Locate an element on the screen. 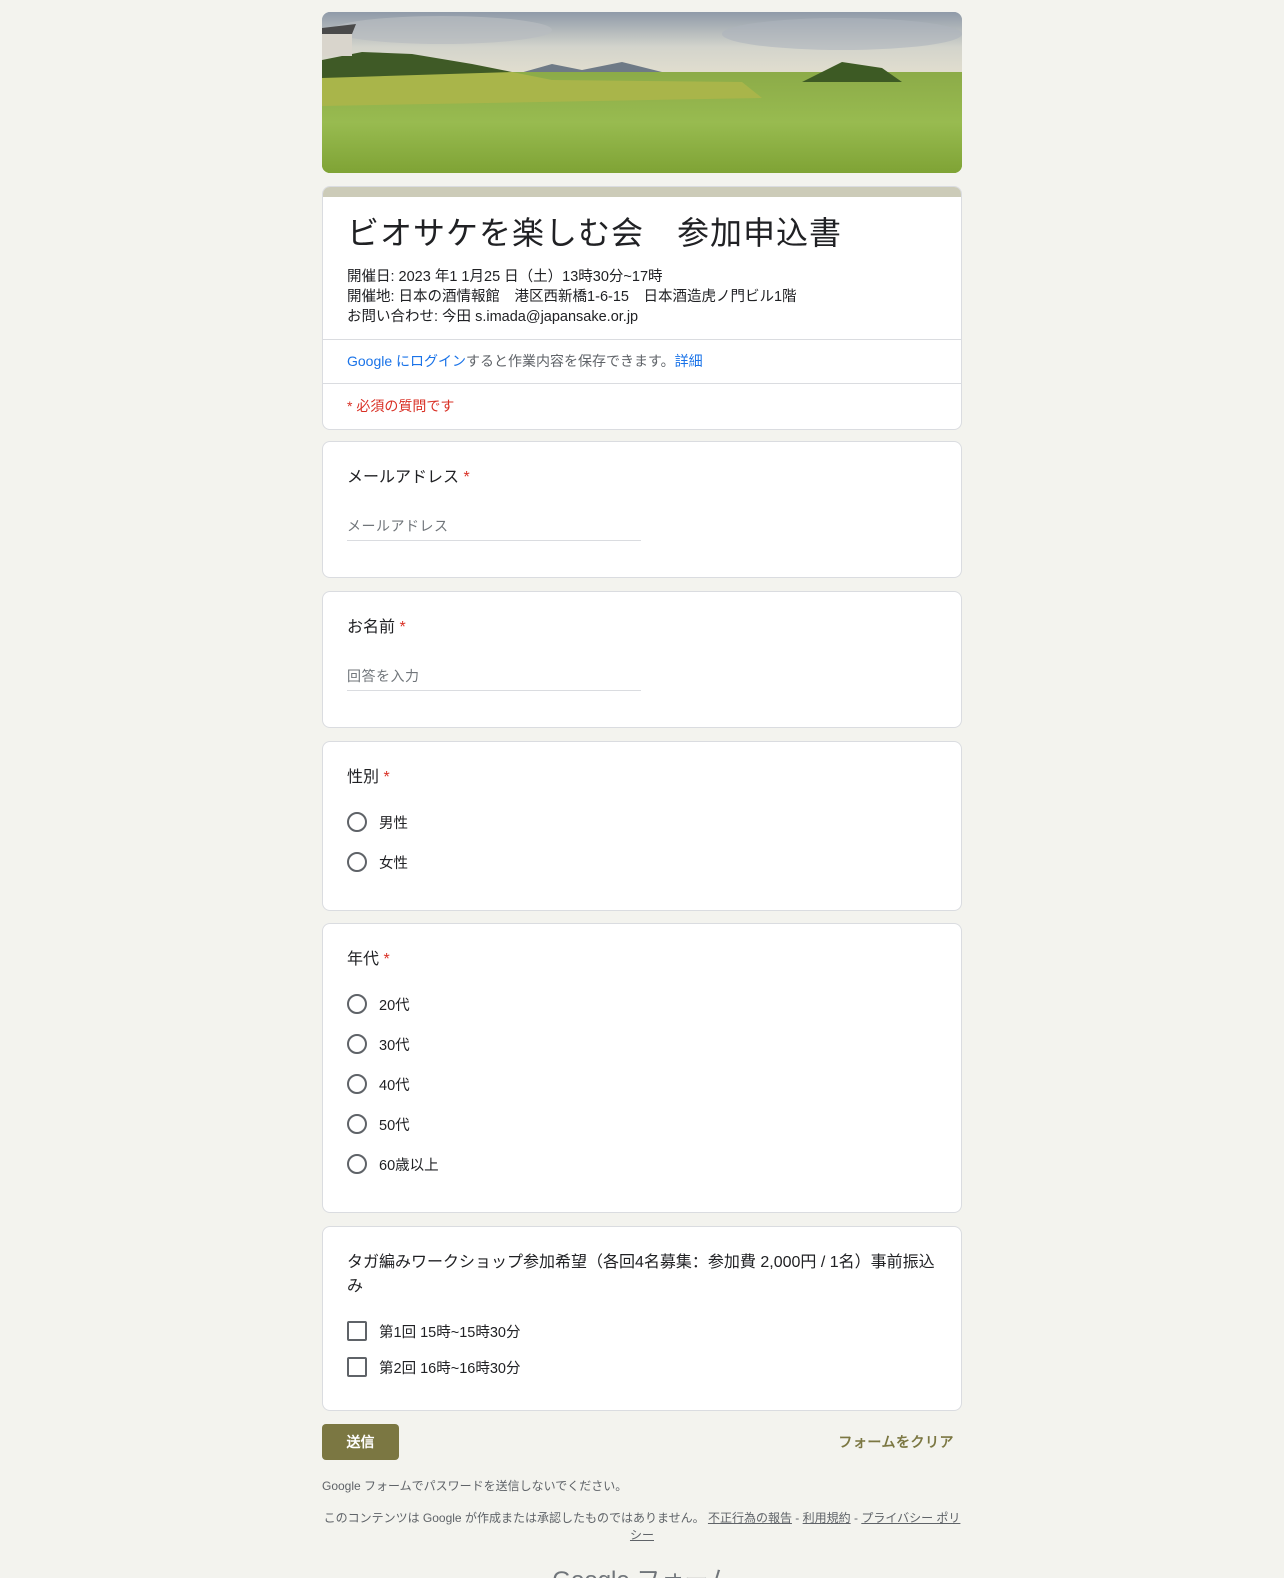 The image size is (1284, 1578). header-banner-image is located at coordinates (642, 92).